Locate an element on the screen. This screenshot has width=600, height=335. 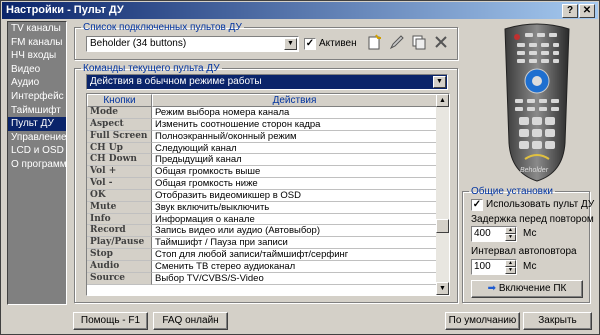
help-icon: ? is located at coordinates (570, 11).